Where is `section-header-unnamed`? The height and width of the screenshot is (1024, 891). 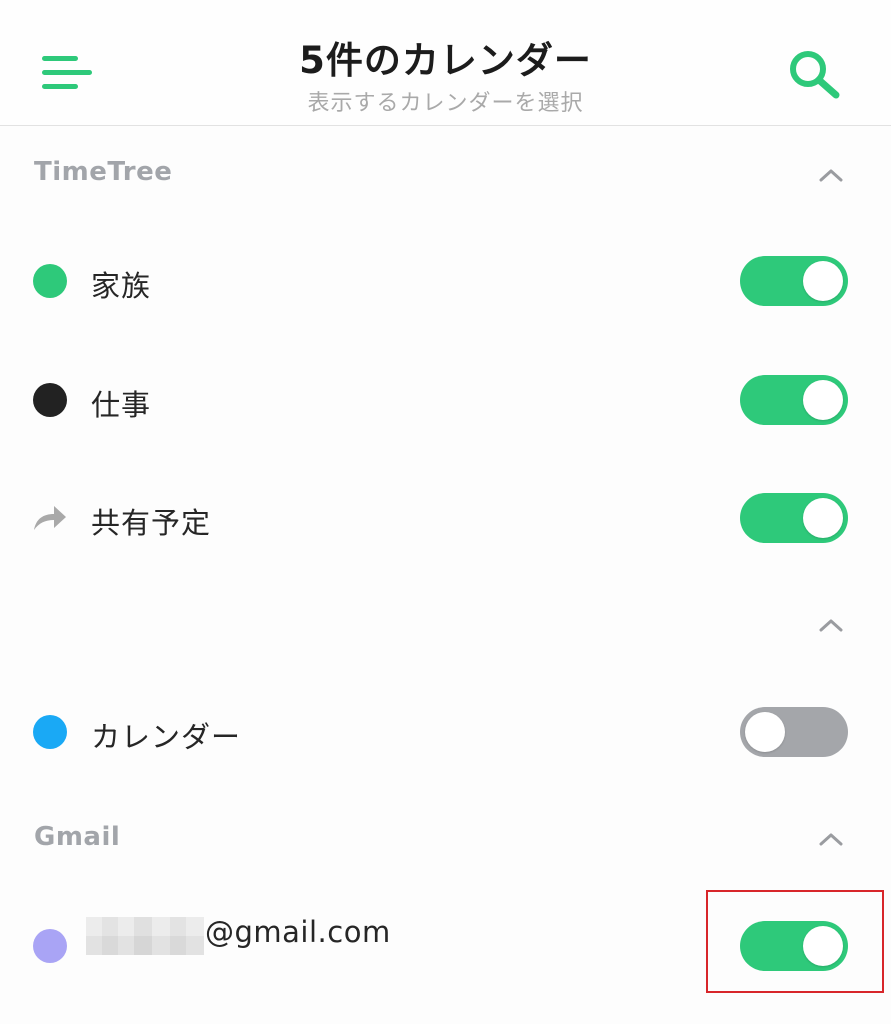 section-header-unnamed is located at coordinates (445, 625).